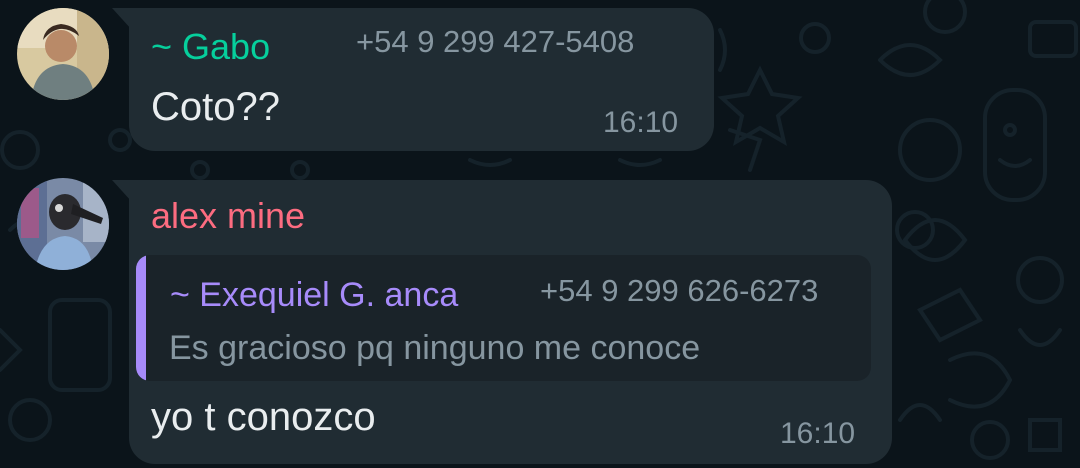 Image resolution: width=1080 pixels, height=468 pixels. I want to click on sender-name: alex mine, so click(228, 216).